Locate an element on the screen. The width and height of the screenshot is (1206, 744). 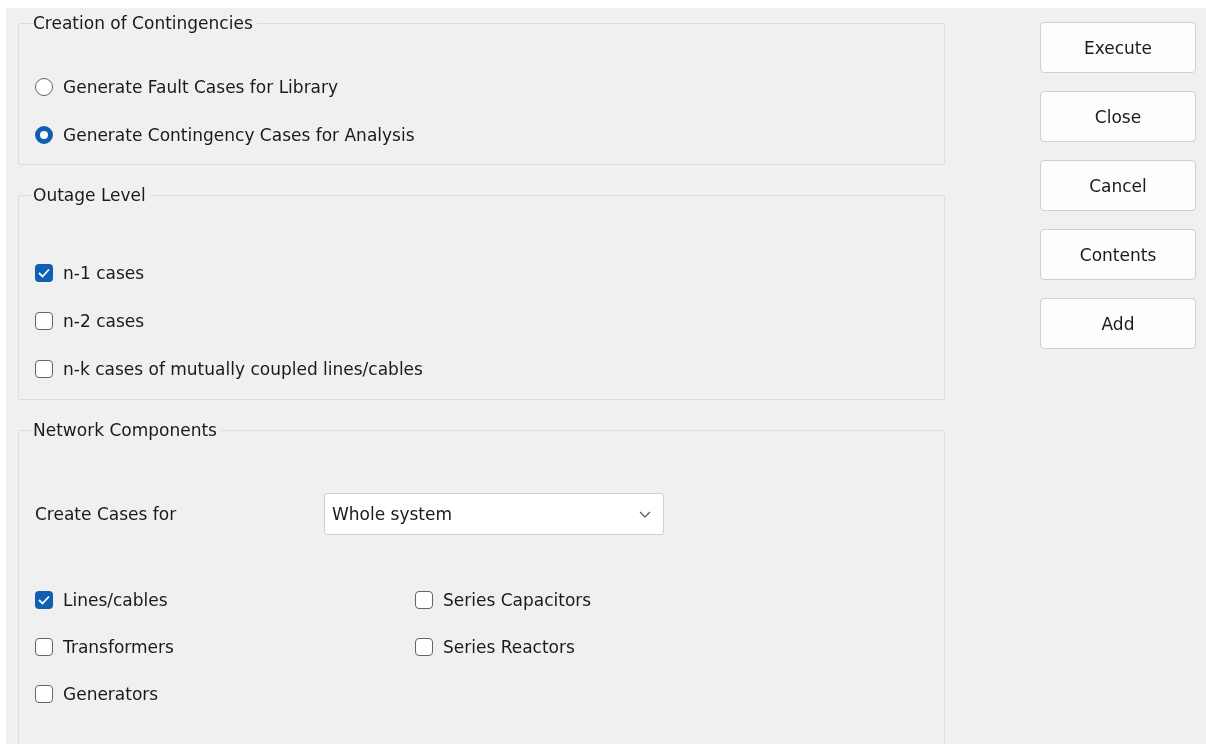
option-label: Series Capacitors is located at coordinates (517, 599).